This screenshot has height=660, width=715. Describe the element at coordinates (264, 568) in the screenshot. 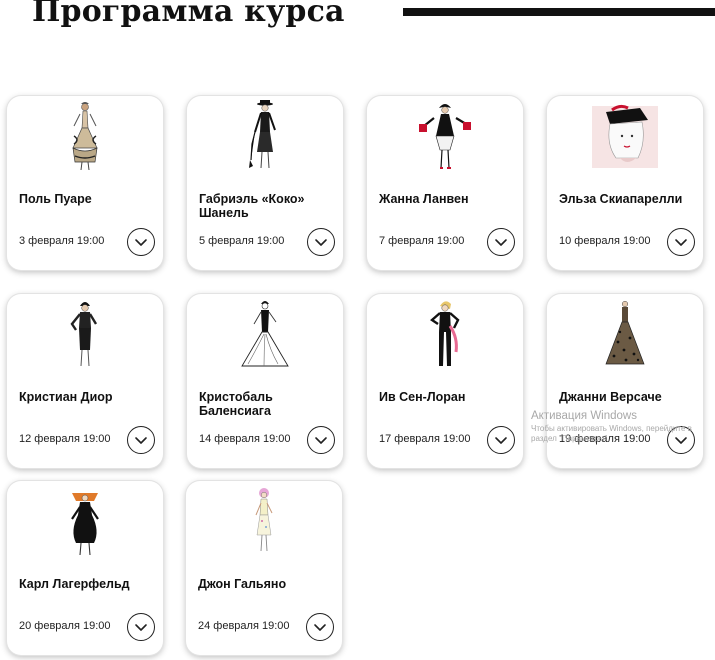

I see `course-card: Джон Гальяно 24 февраля 19:00` at that location.